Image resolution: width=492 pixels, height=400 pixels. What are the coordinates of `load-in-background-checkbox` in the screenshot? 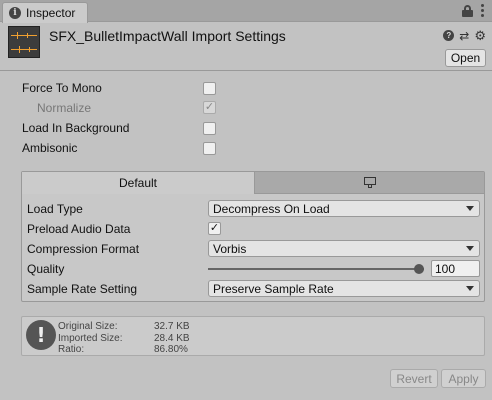 It's located at (209, 128).